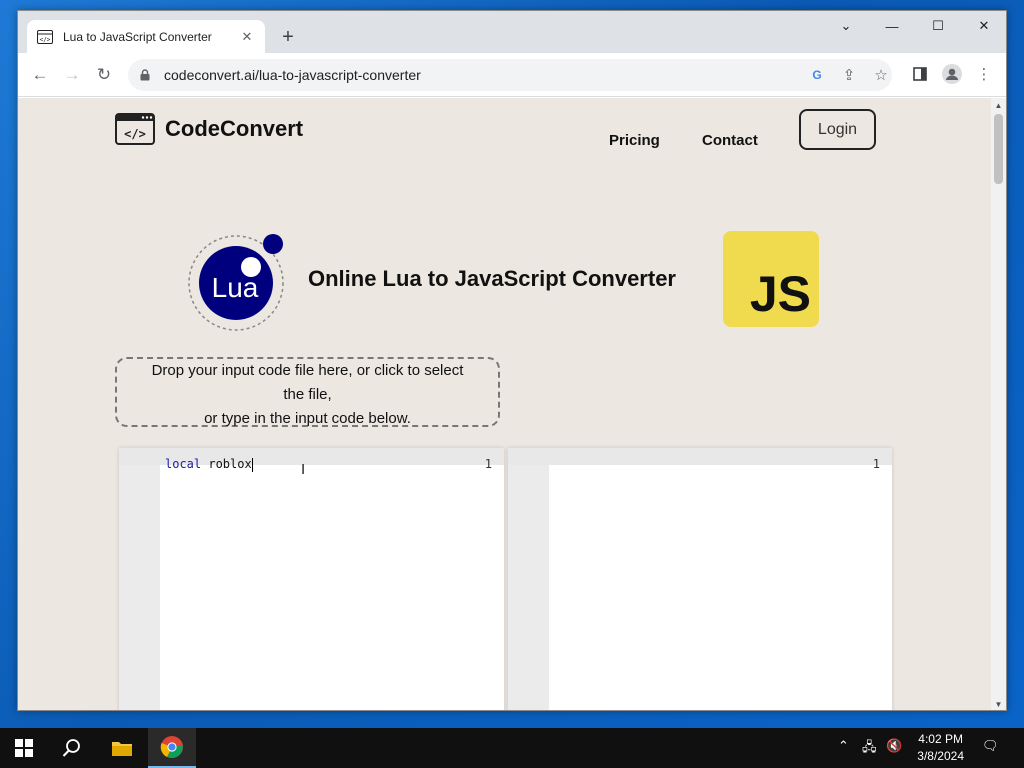 This screenshot has height=768, width=1024. I want to click on code-favicon-icon: </>, so click(45, 37).